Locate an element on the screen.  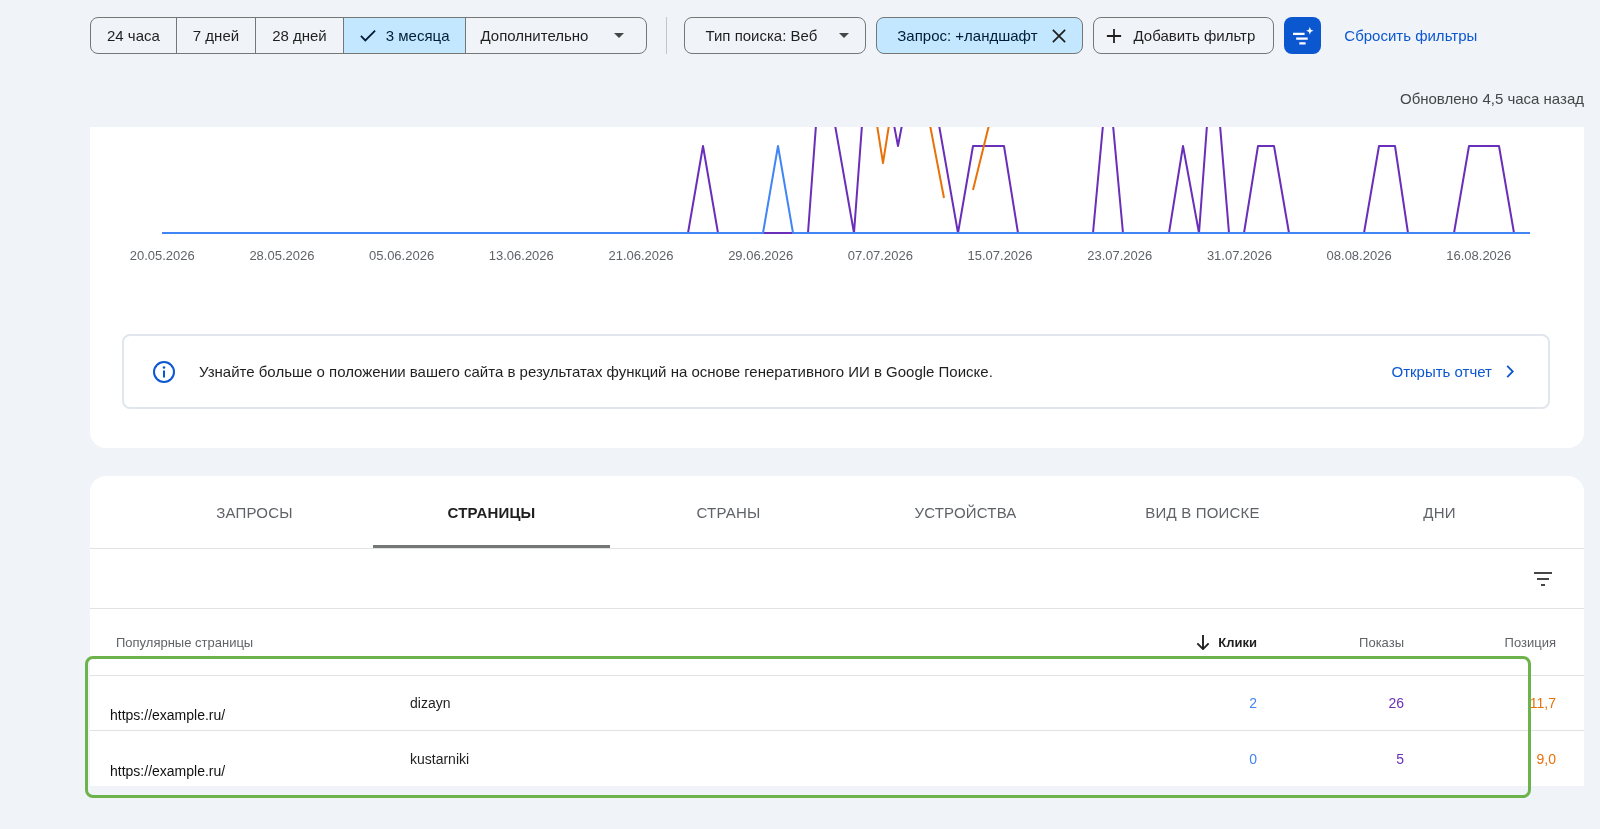
axis-date-label: 08.08.2026 is located at coordinates (1359, 256).